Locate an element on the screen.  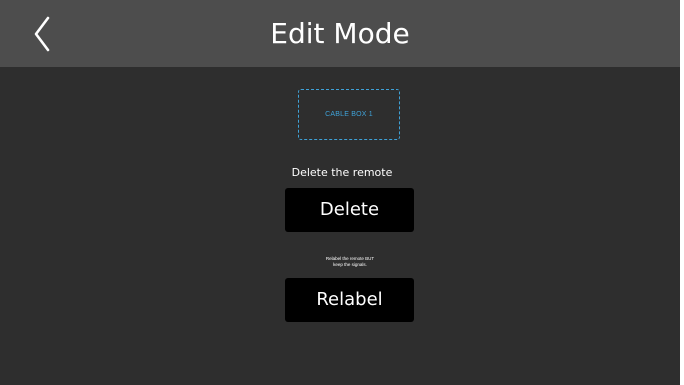
remote-name-label: CABLE BOX 1 is located at coordinates (349, 114).